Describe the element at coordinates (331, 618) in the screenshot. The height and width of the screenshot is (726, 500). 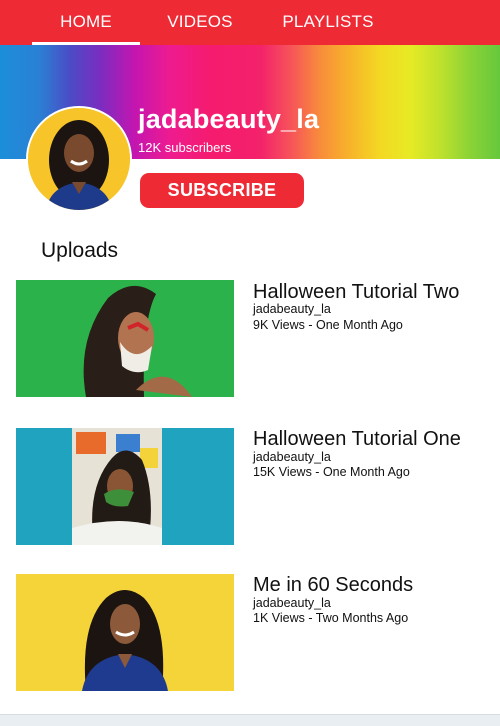
I see `video-meta: 1K Views - Two Months Ago` at that location.